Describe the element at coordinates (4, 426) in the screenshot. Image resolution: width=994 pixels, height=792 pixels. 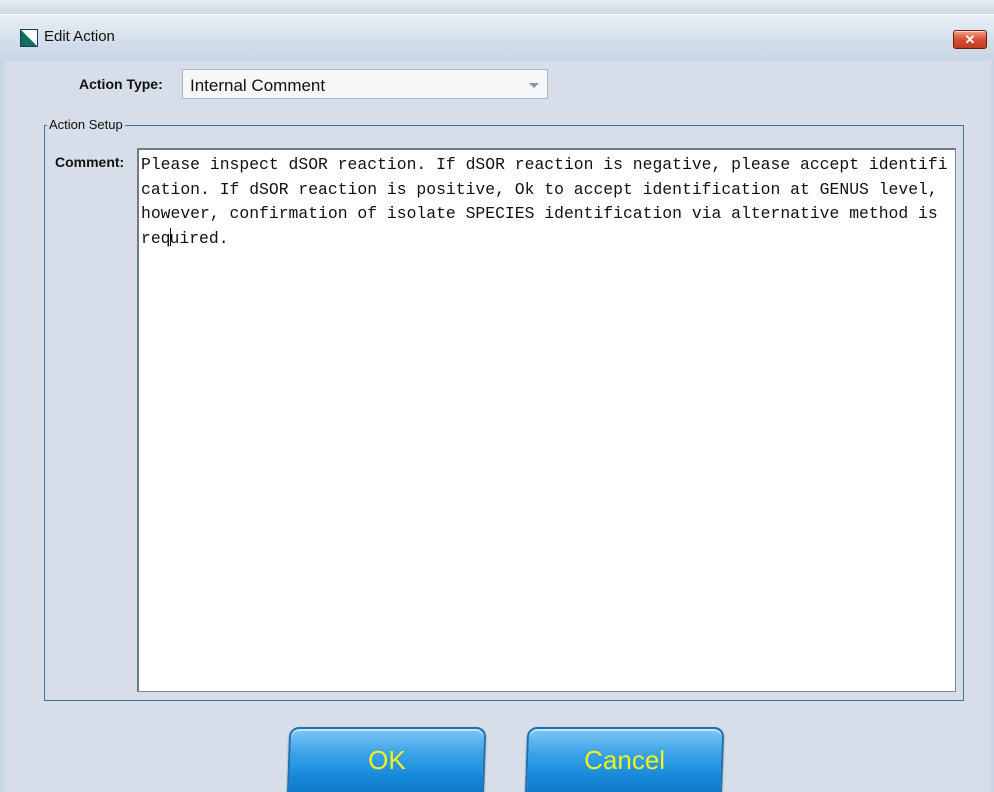
I see `window-border-left` at that location.